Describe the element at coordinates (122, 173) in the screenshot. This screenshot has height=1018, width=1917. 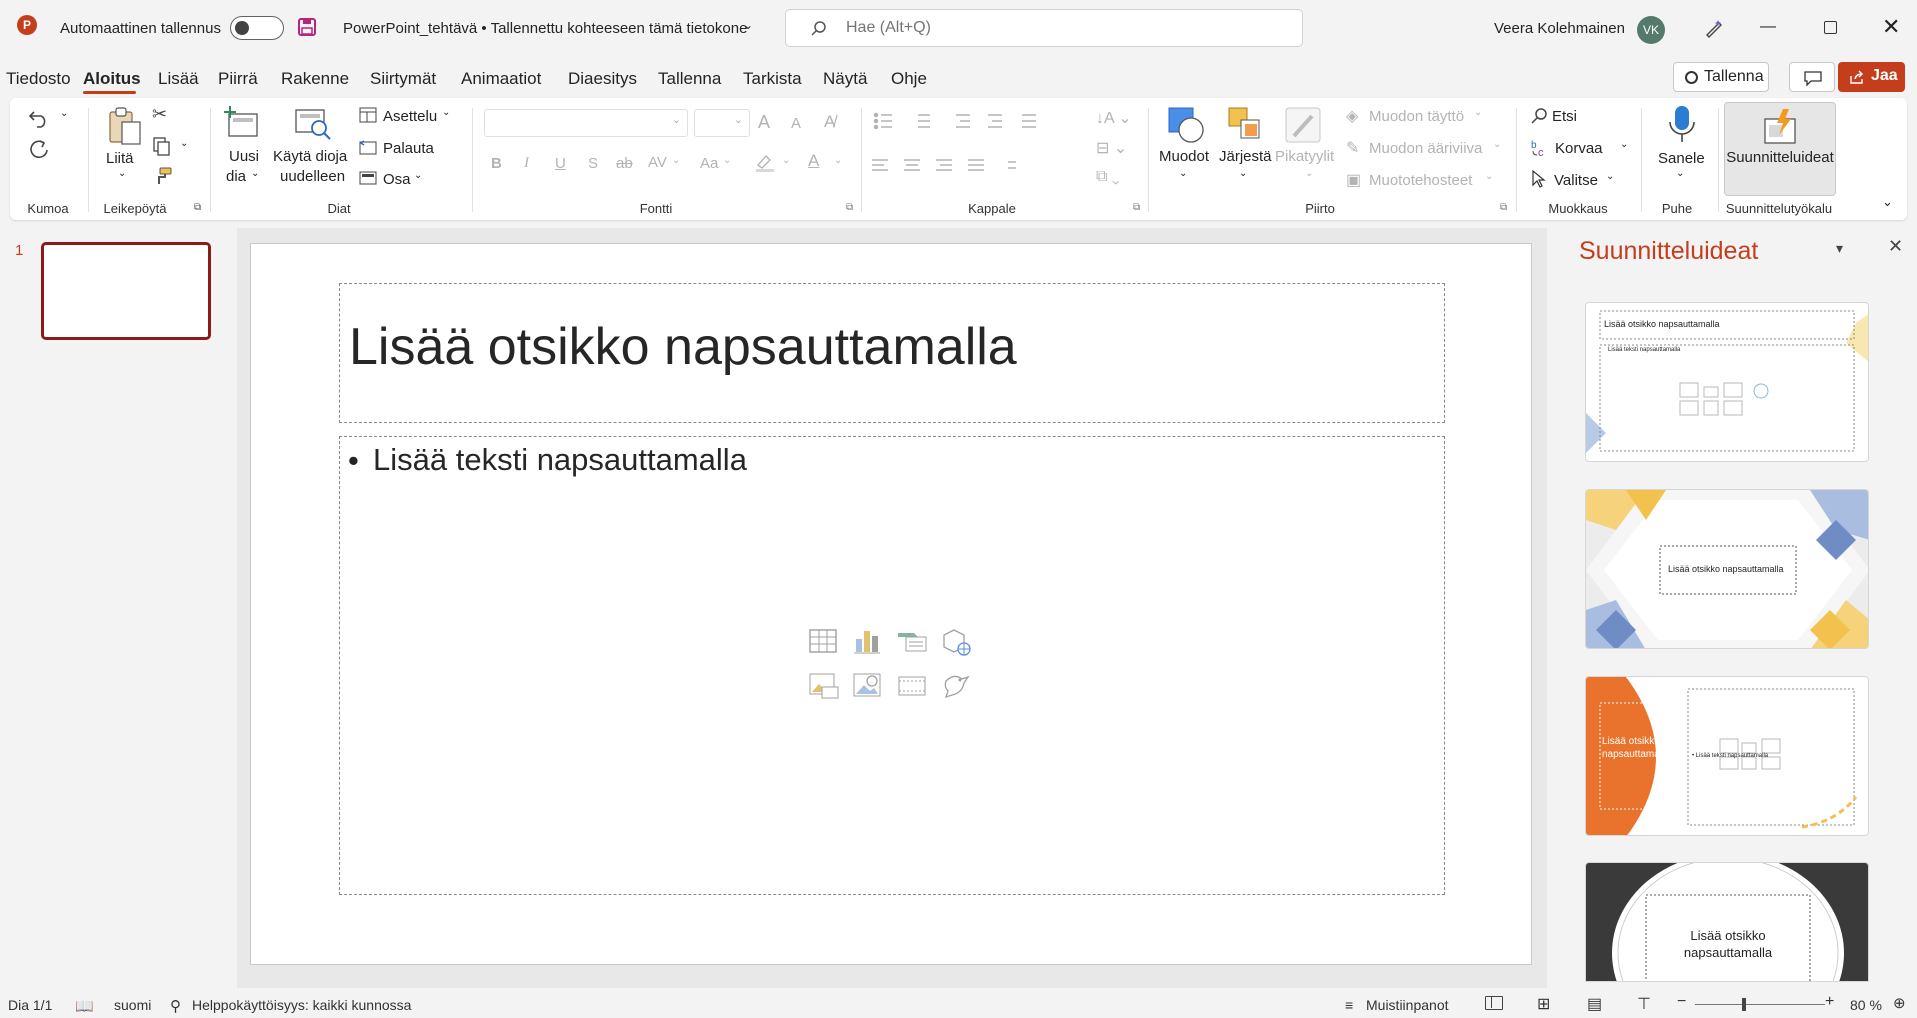
I see `paste-chevron: ⌄` at that location.